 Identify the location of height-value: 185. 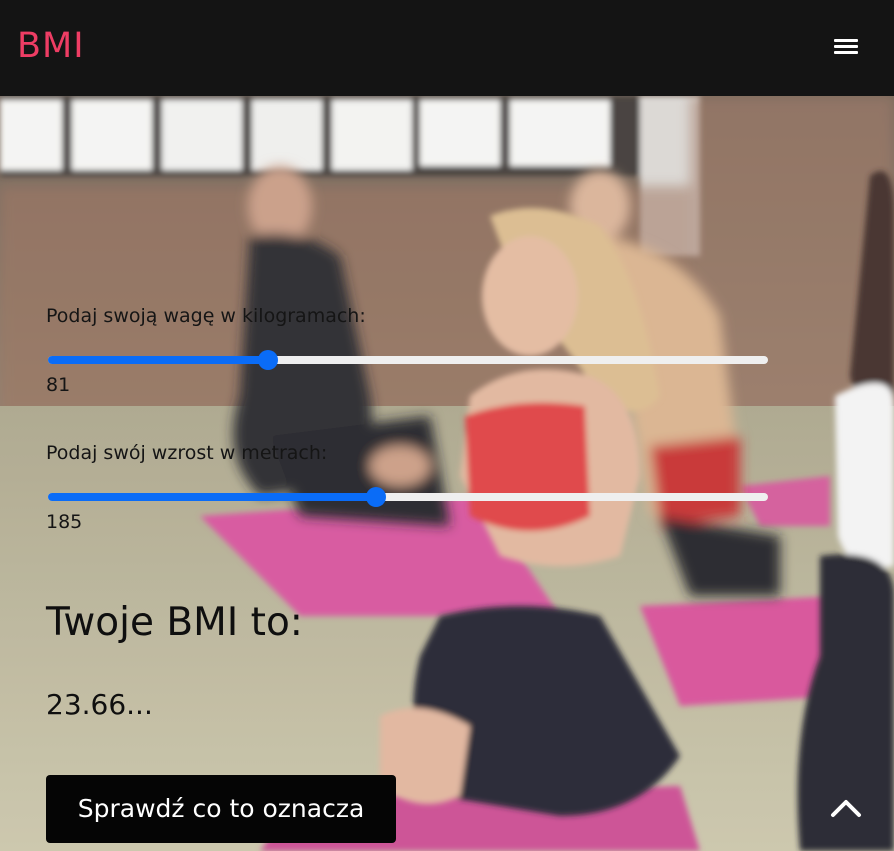
(64, 522).